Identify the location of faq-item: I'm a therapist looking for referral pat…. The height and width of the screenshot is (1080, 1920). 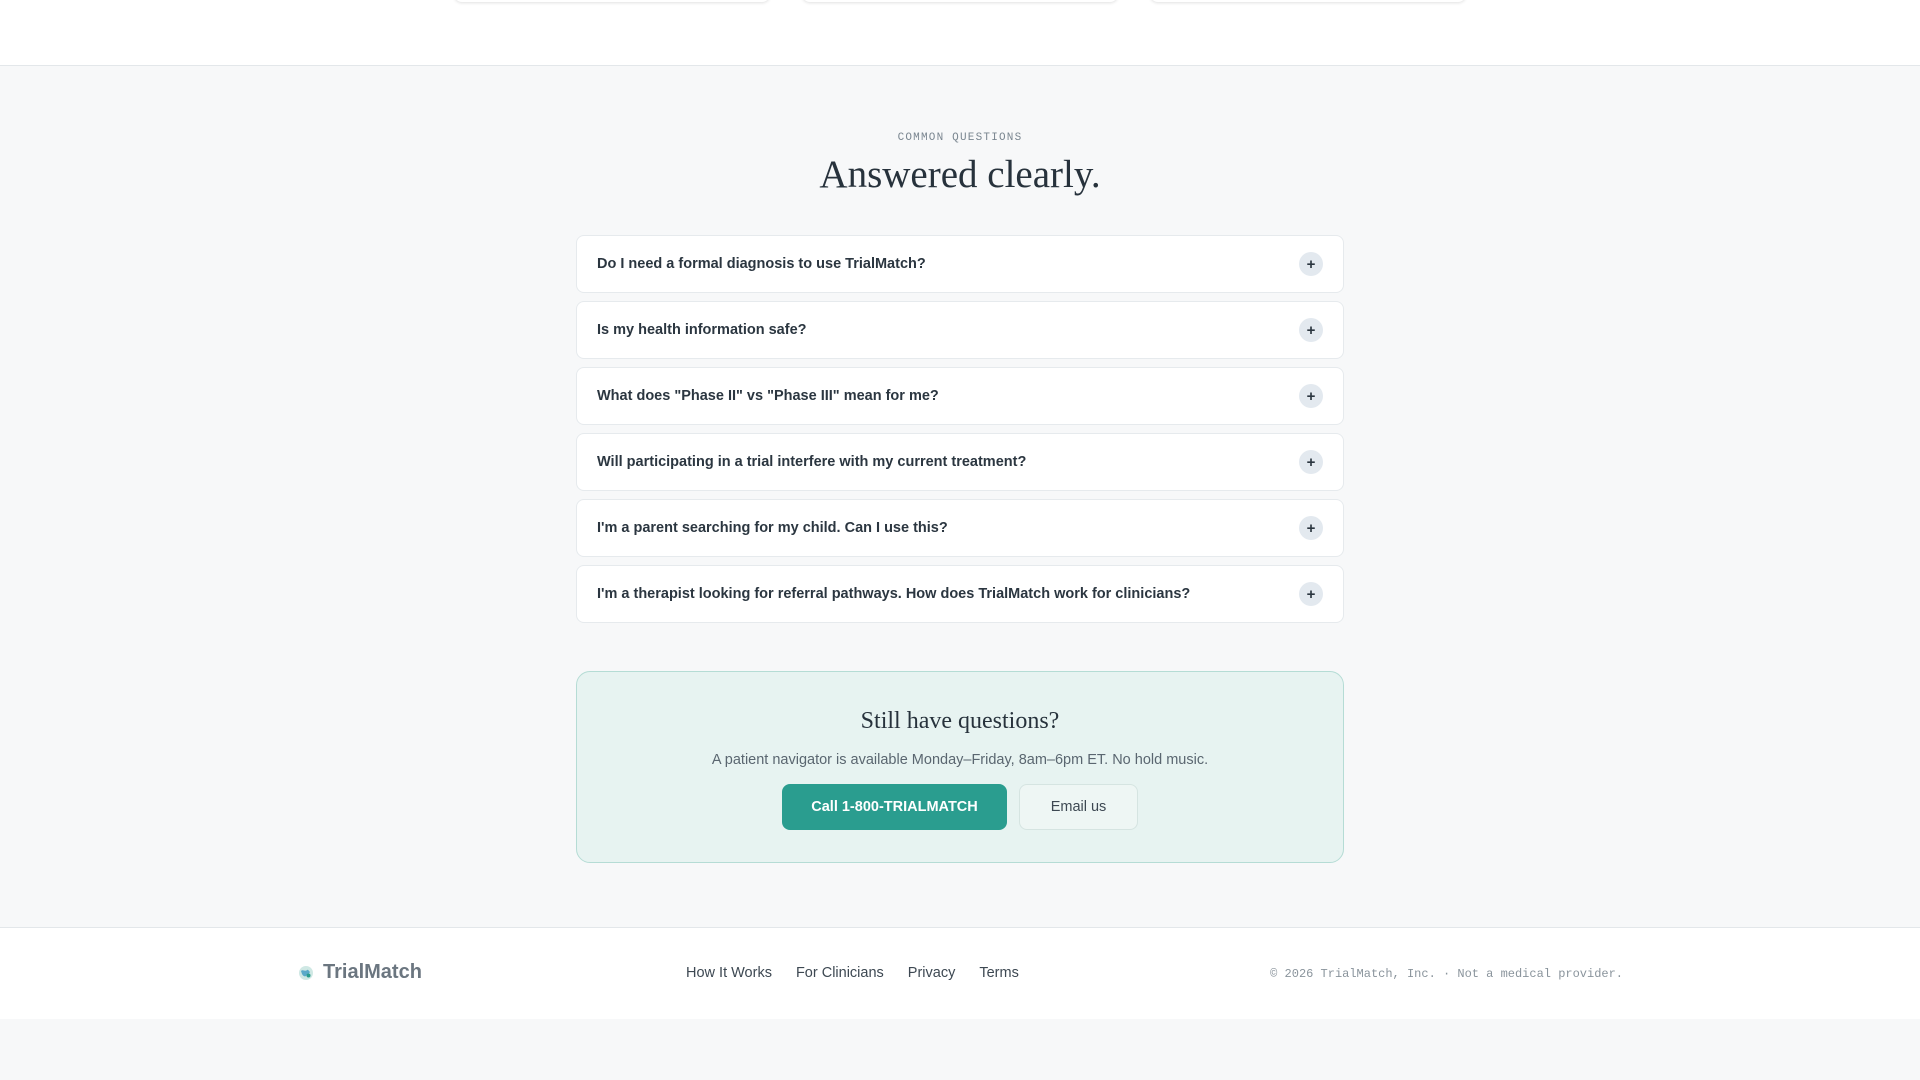
(960, 594).